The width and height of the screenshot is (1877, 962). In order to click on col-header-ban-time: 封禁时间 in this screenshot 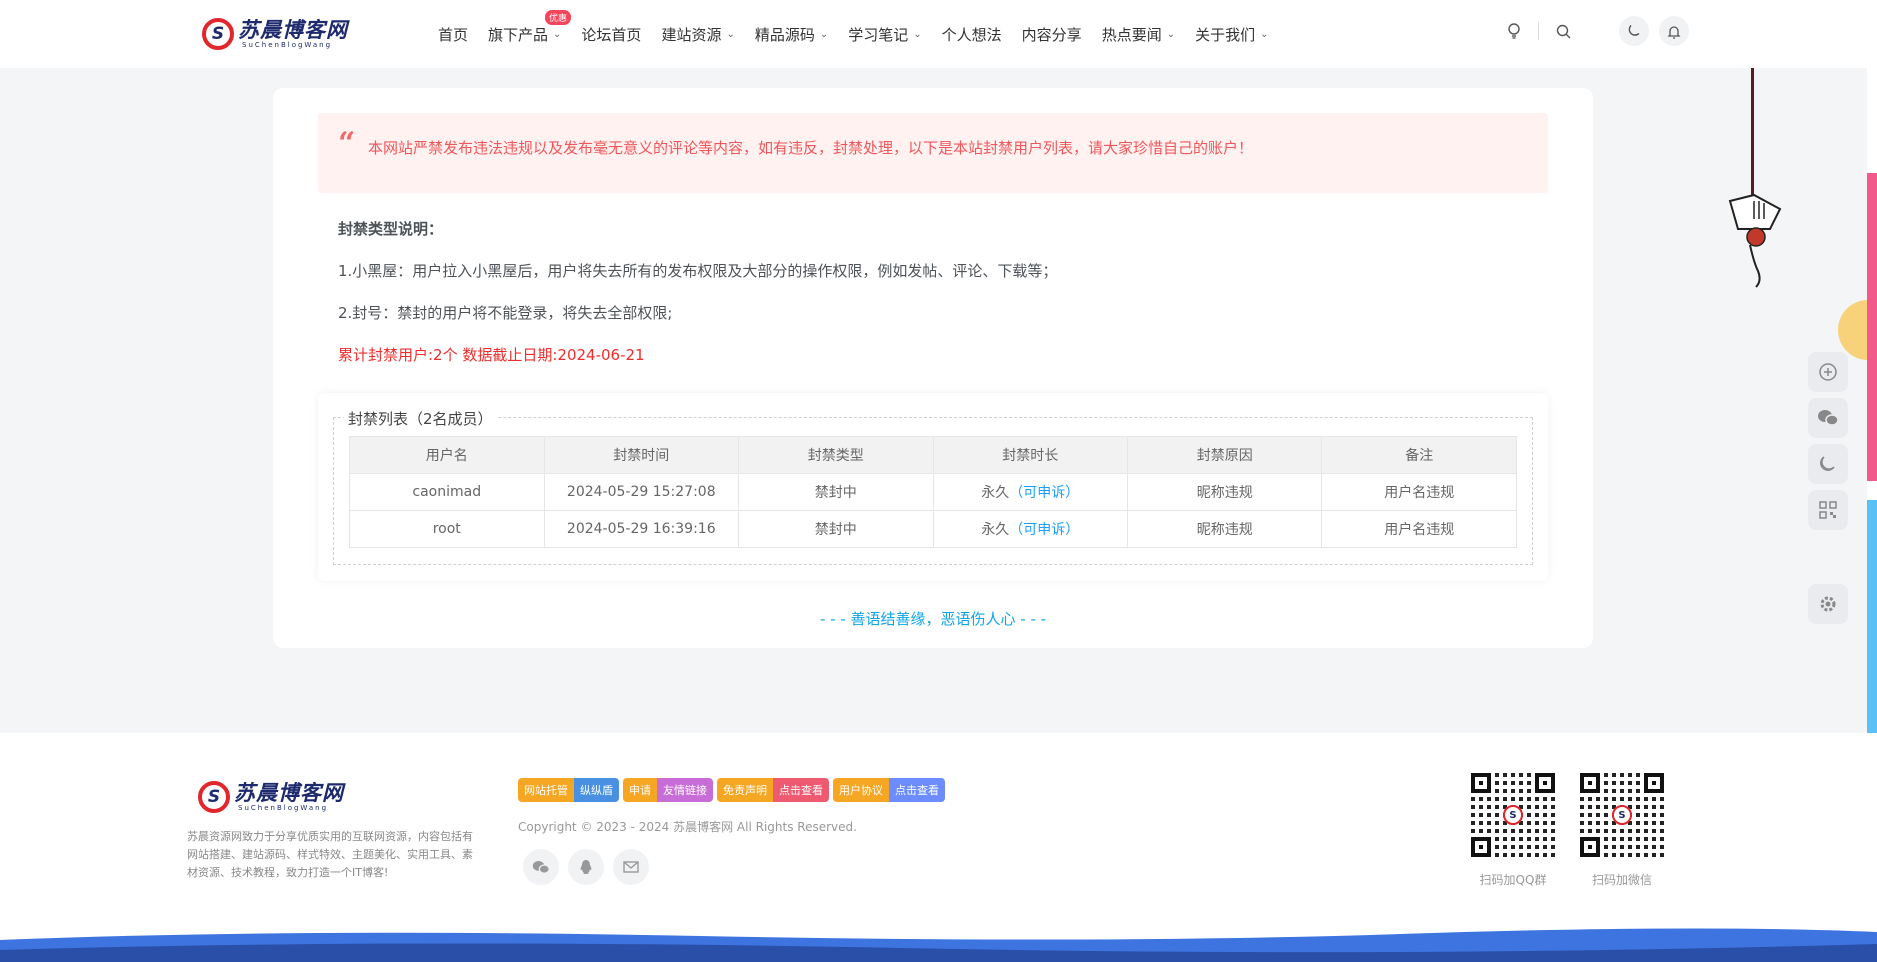, I will do `click(641, 455)`.